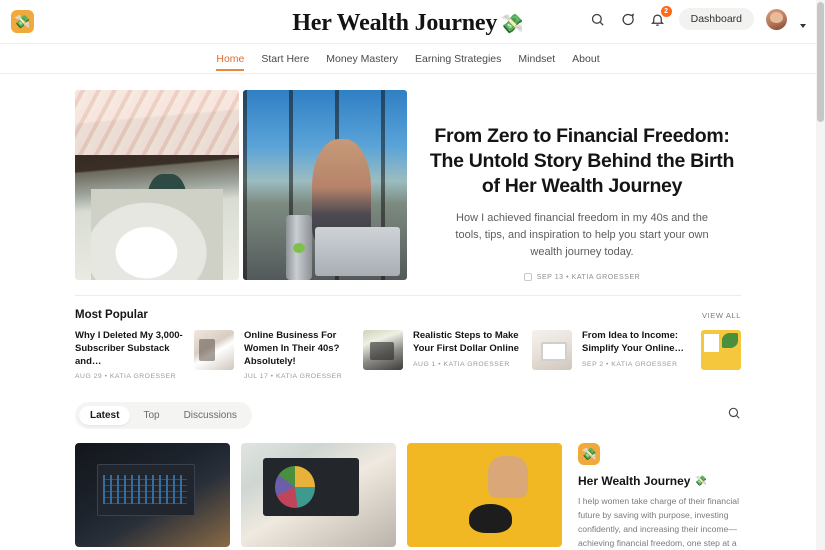 The width and height of the screenshot is (825, 550). I want to click on post-card: Get Started with Saving and, so click(152, 496).